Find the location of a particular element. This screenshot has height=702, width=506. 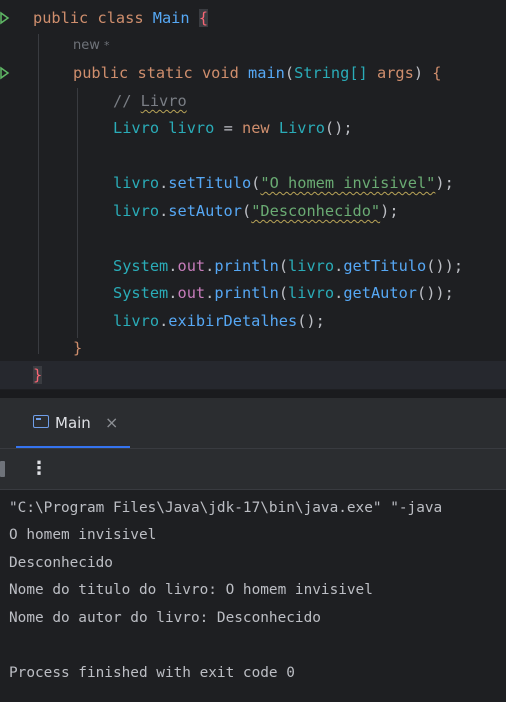

string-literal: "O homem invisivel" is located at coordinates (348, 183).